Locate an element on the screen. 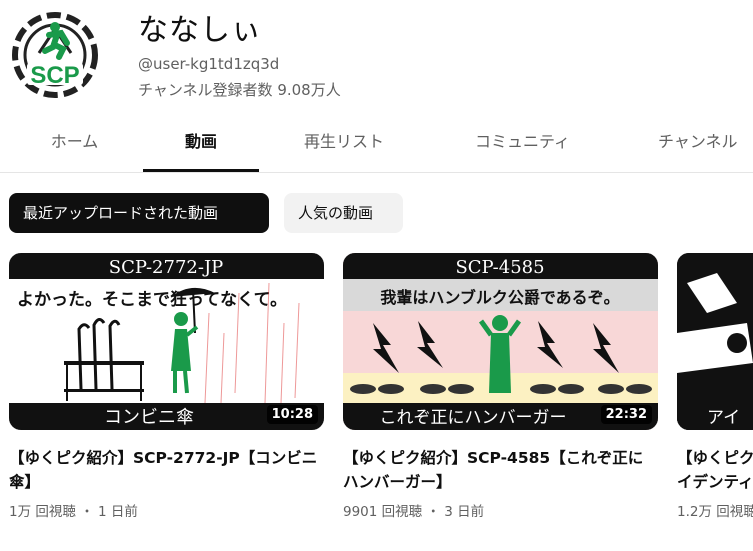 The image size is (753, 551). thumb-caption: よかった。そこまで狂ってなくて。 is located at coordinates (152, 300).